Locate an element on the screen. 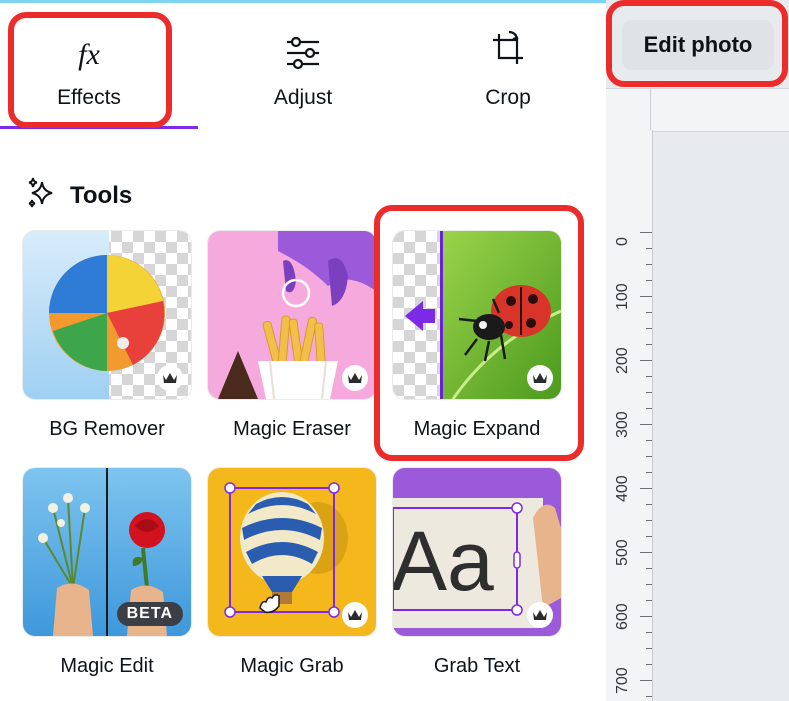 Image resolution: width=789 pixels, height=701 pixels. tool-grab-text: Aa Grab Text is located at coordinates (477, 573).